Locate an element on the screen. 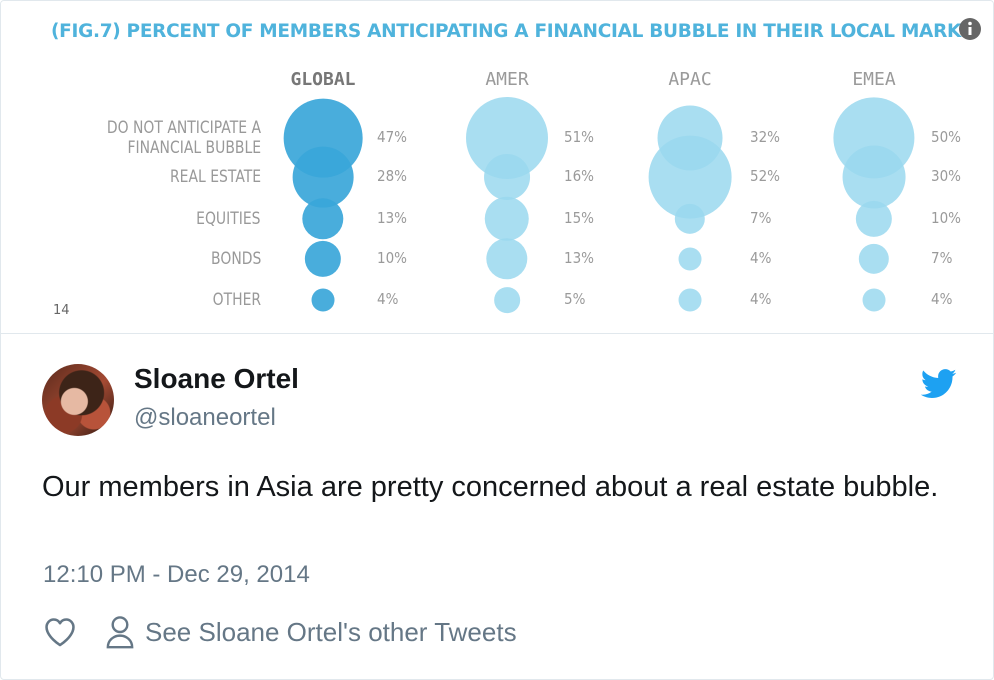  percent-label: 47% is located at coordinates (392, 137).